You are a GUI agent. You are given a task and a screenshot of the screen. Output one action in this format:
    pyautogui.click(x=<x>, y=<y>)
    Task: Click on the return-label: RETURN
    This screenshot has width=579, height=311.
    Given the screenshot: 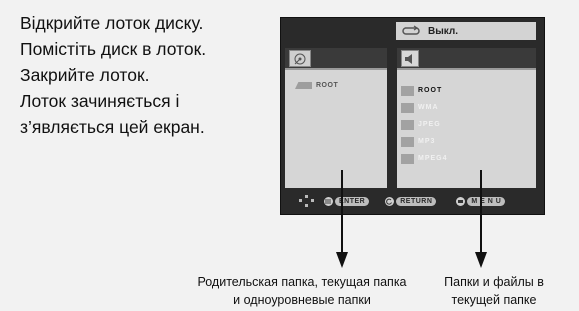 What is the action you would take?
    pyautogui.click(x=416, y=201)
    